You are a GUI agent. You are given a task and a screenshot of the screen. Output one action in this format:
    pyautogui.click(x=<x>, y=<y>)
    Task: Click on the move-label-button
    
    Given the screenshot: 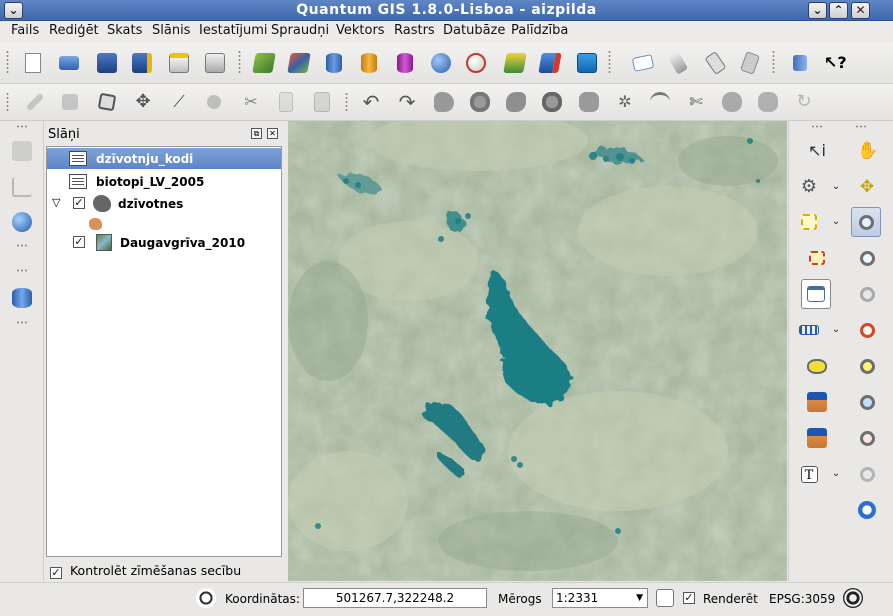 What is the action you would take?
    pyautogui.click(x=715, y=63)
    